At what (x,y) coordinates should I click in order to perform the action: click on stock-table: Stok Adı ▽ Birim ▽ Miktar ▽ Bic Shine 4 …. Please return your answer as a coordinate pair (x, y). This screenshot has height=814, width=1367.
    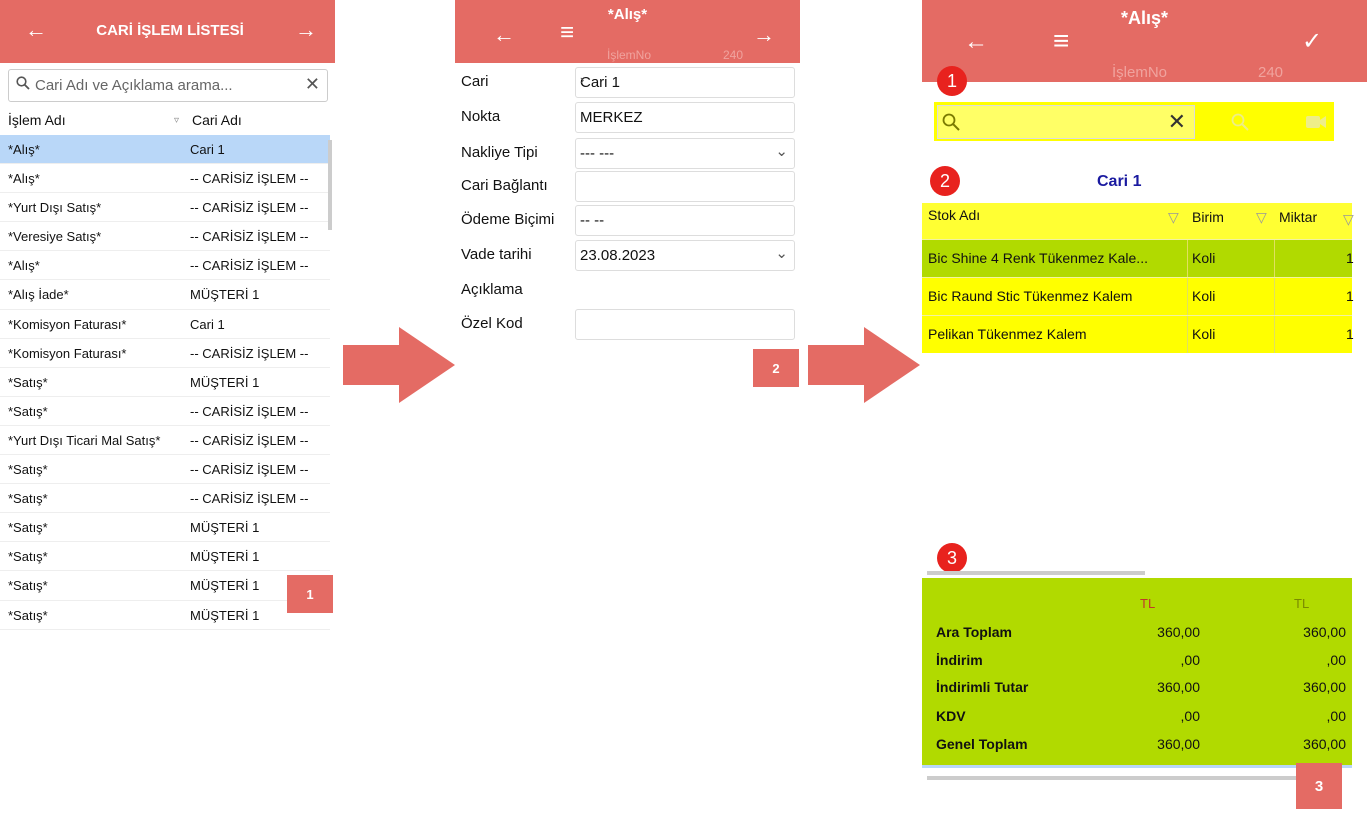
    Looking at the image, I should click on (1138, 278).